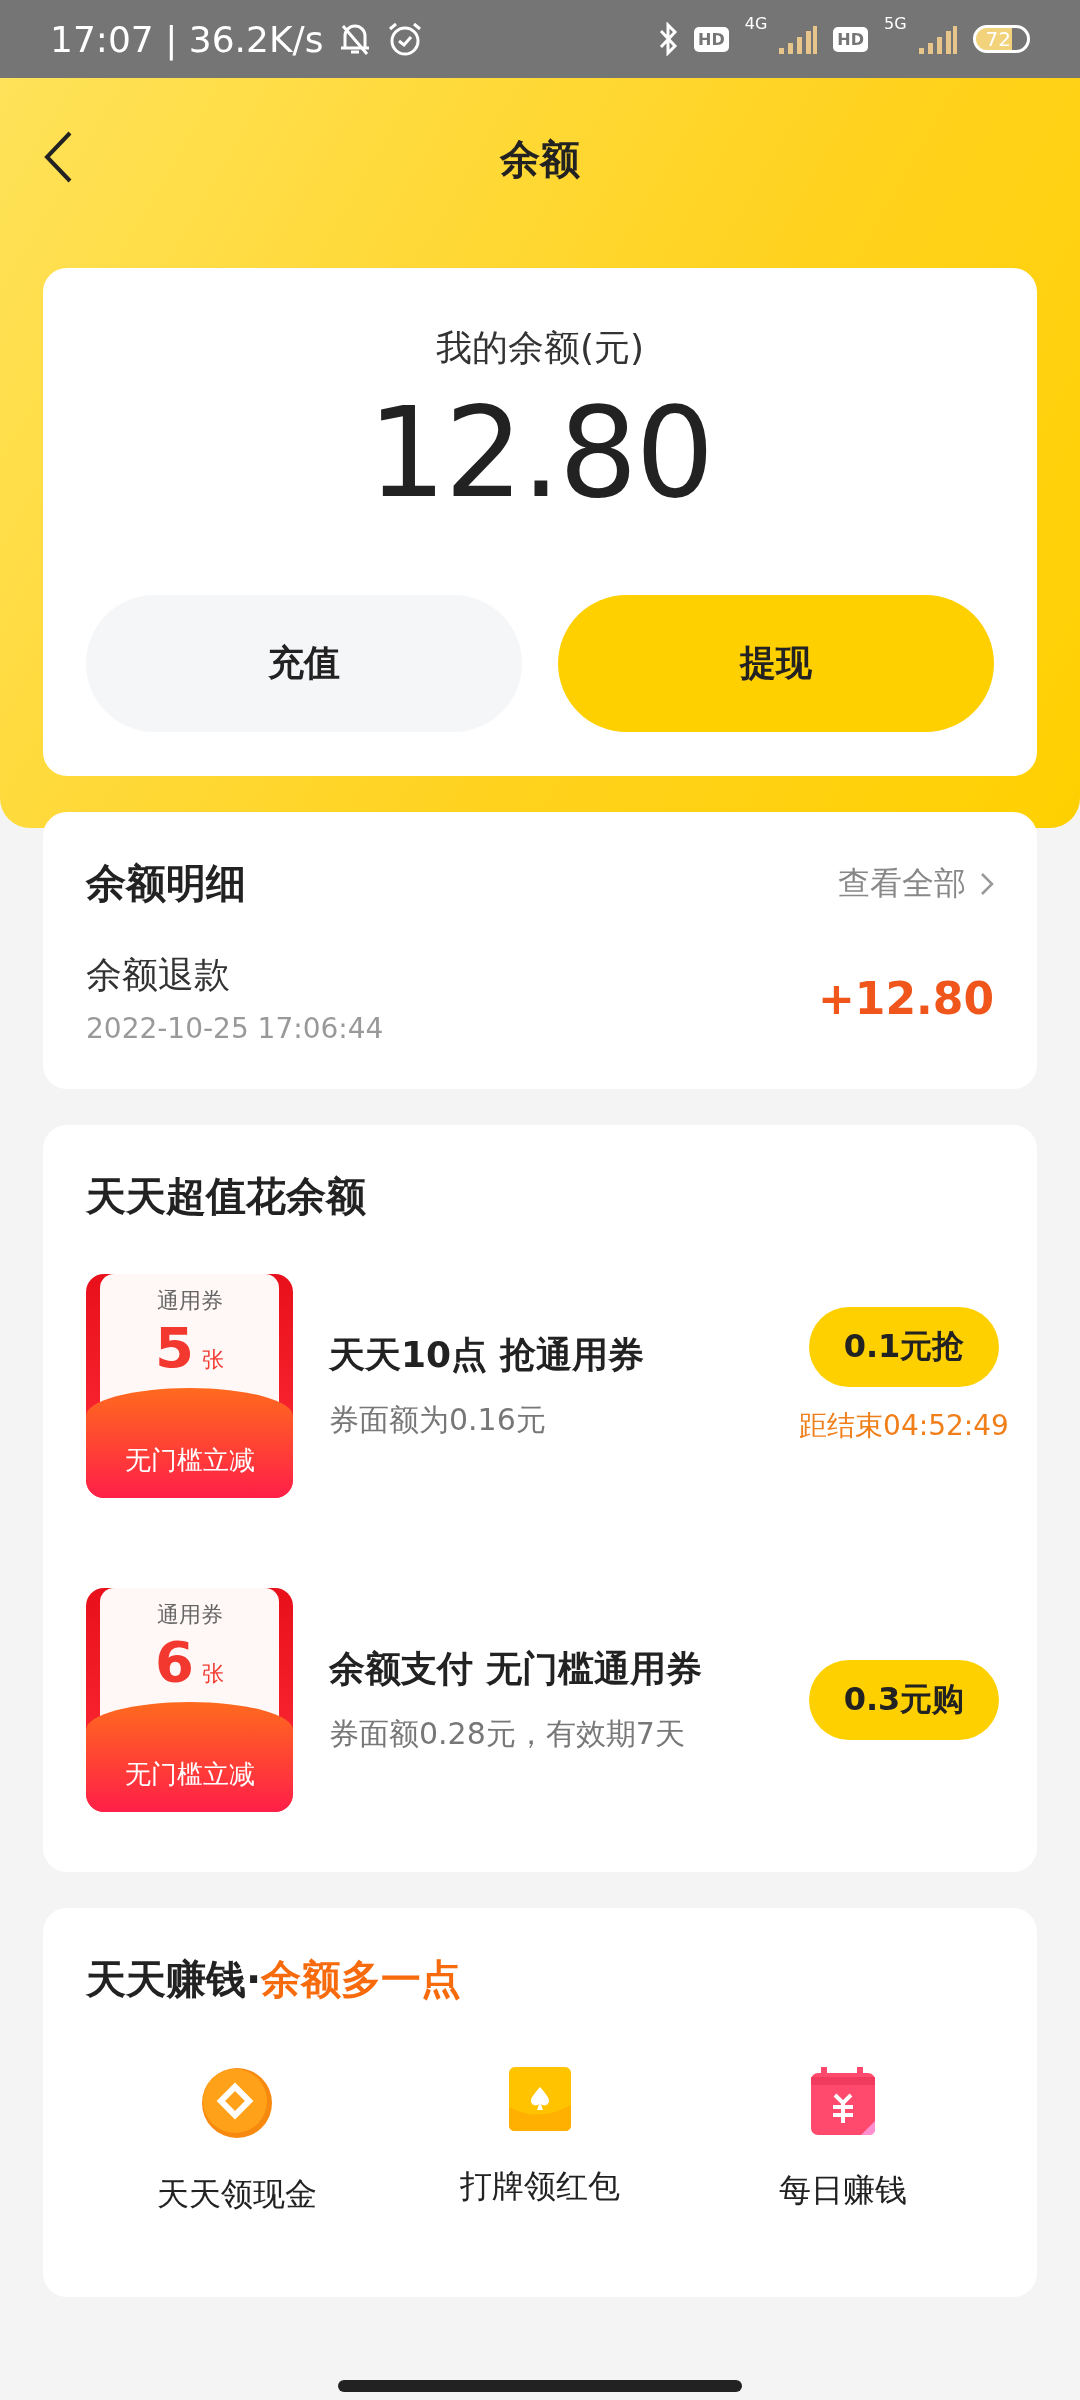 This screenshot has width=1080, height=2400. What do you see at coordinates (226, 1196) in the screenshot?
I see `section-title: 天天超值花余额` at bounding box center [226, 1196].